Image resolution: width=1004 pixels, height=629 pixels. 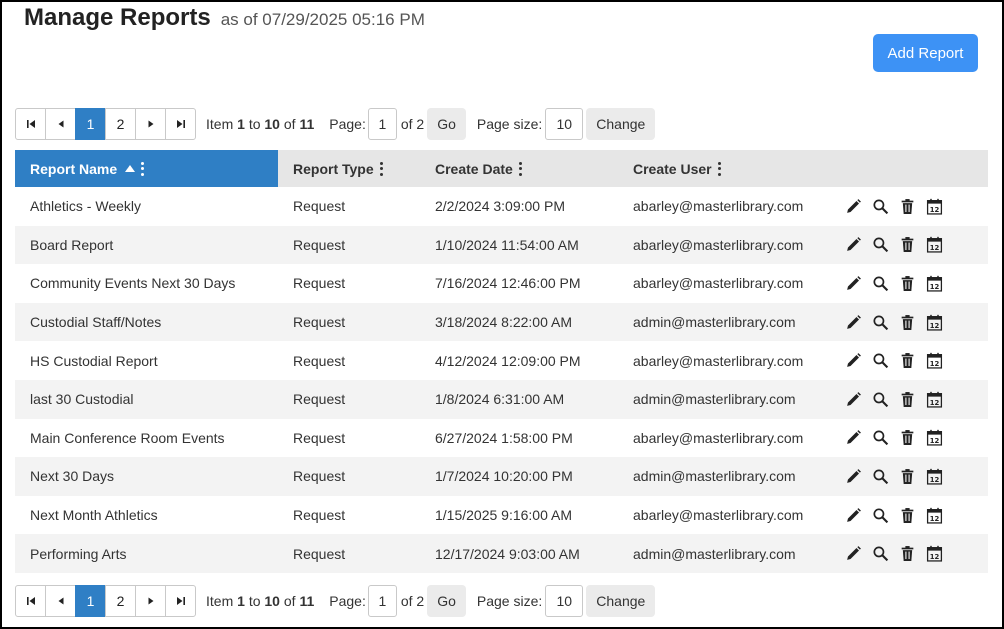 What do you see at coordinates (347, 601) in the screenshot?
I see `page-label: Page:` at bounding box center [347, 601].